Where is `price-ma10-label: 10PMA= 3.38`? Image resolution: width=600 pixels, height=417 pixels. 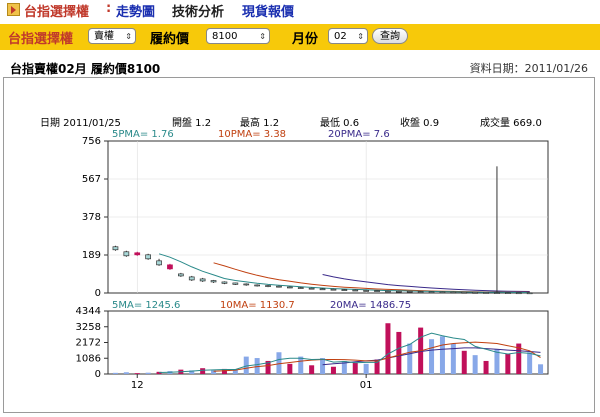
price-ma10-label: 10PMA= 3.38 is located at coordinates (252, 134).